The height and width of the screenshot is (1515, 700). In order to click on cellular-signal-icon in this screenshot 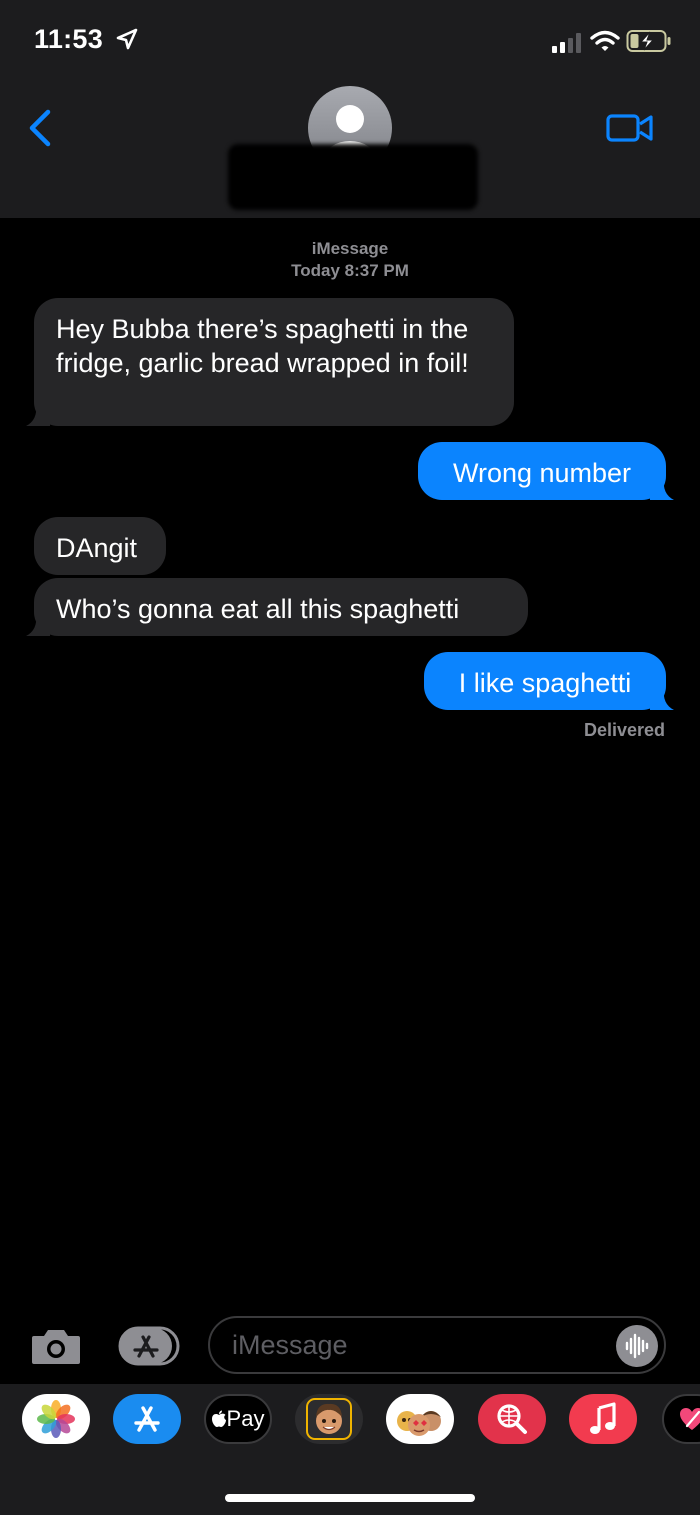, I will do `click(566, 43)`.